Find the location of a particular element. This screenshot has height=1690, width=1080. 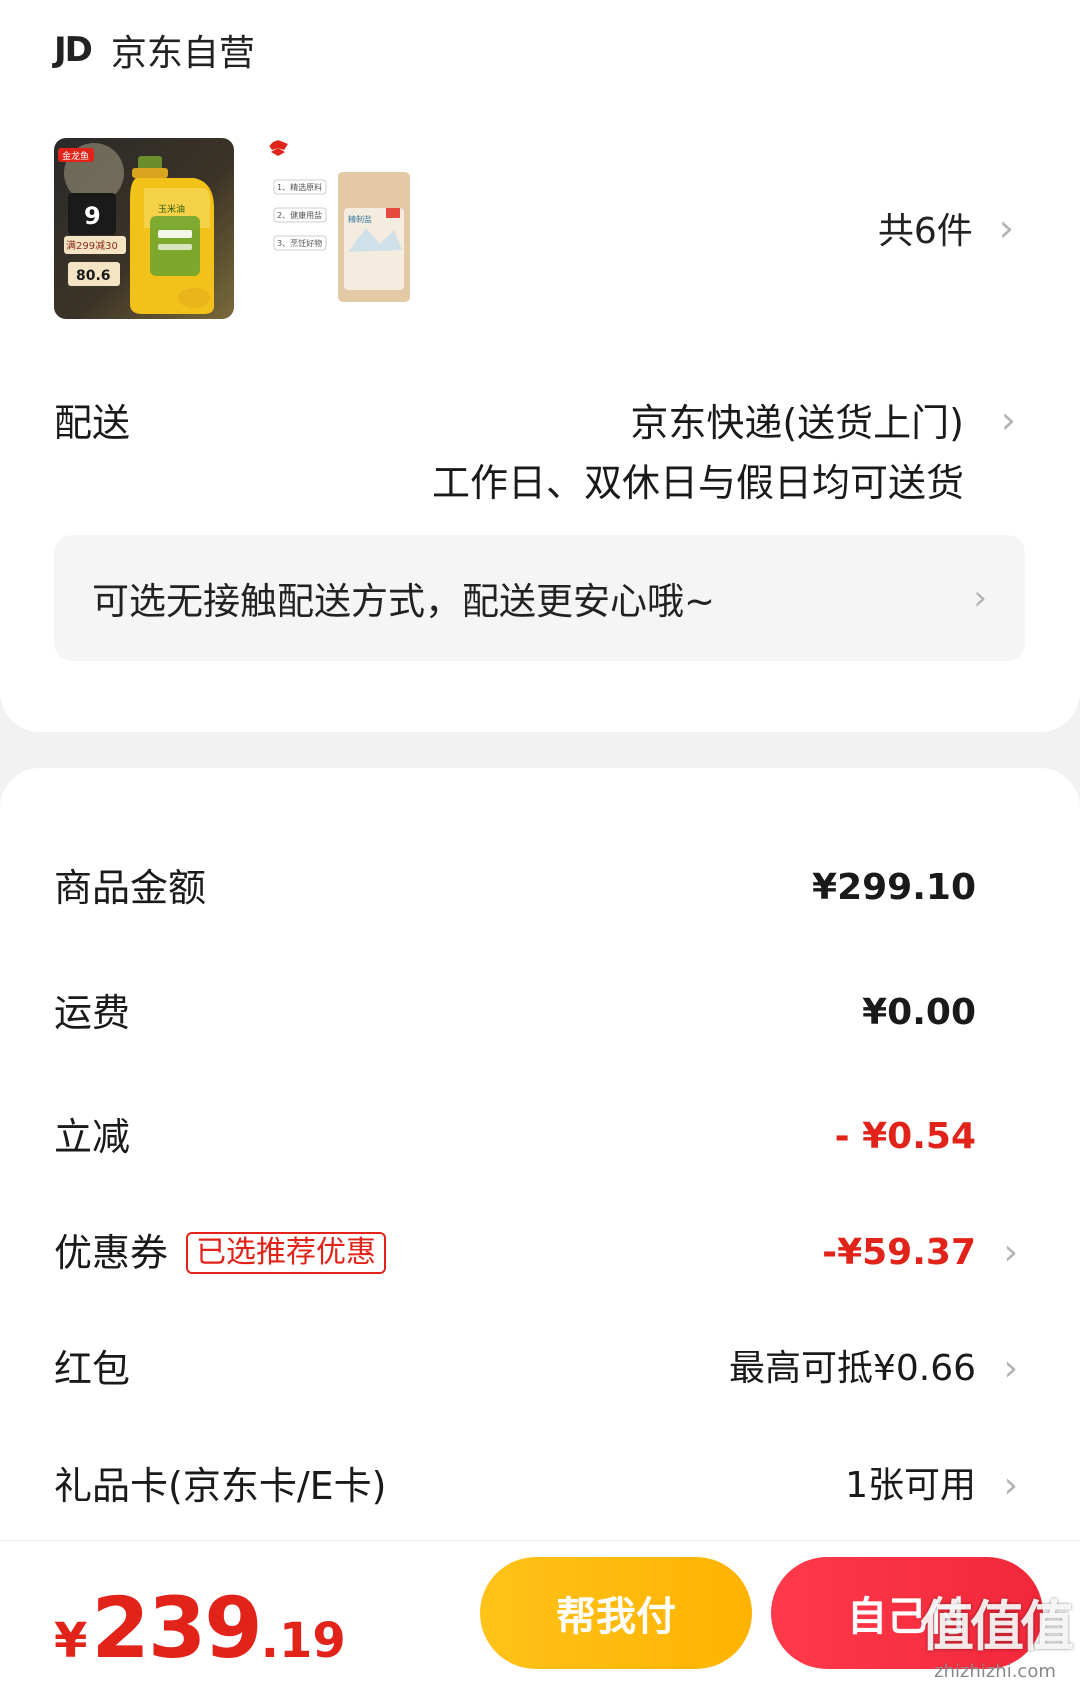

gift-card-row: 礼品卡(京东卡/E卡) 1张可用 › is located at coordinates (567, 1486).